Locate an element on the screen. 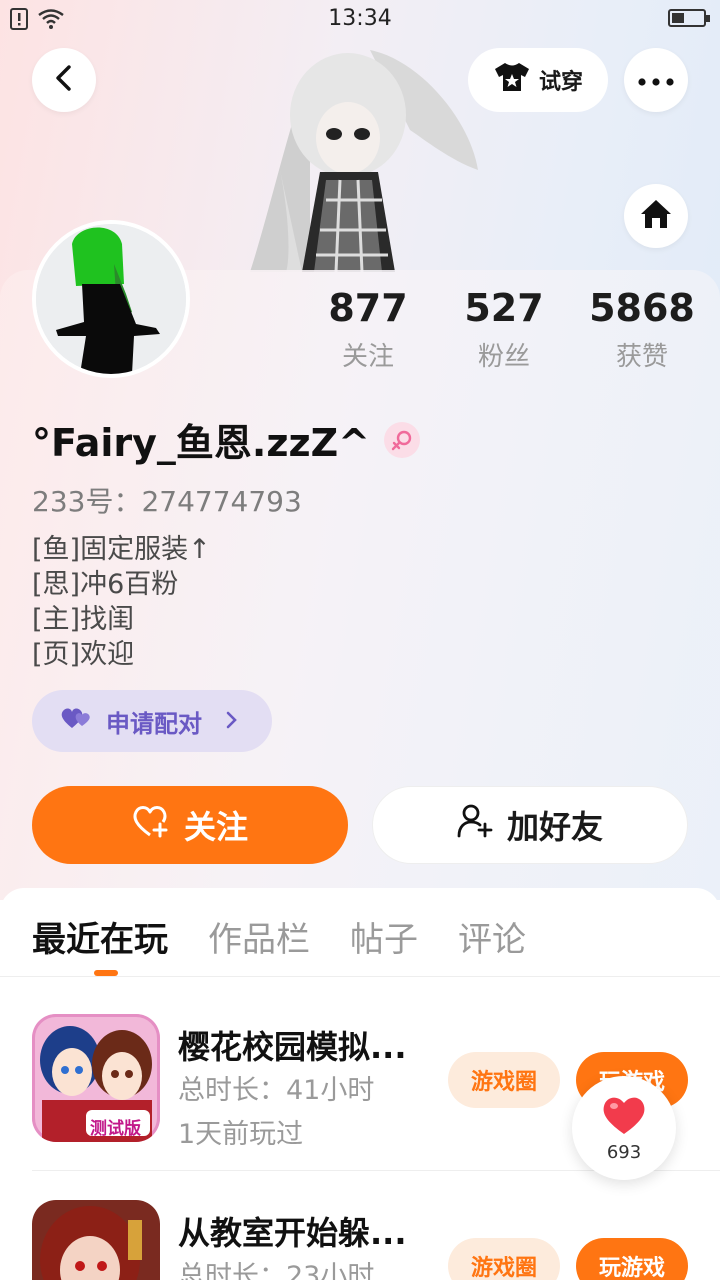 Image resolution: width=720 pixels, height=1280 pixels. bio-line: [思]冲6百粉 is located at coordinates (105, 584).